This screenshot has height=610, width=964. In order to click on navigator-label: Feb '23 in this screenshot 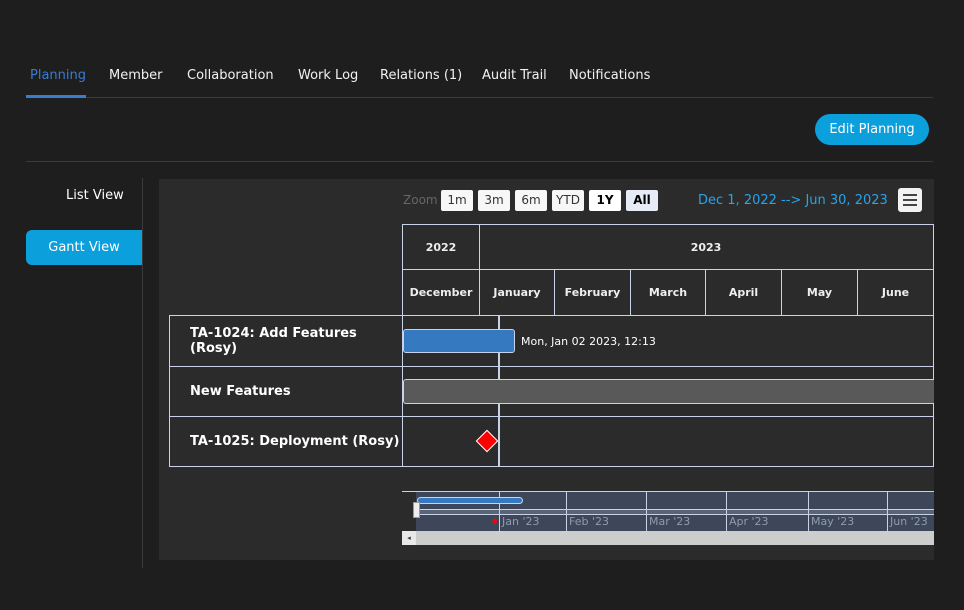, I will do `click(589, 521)`.